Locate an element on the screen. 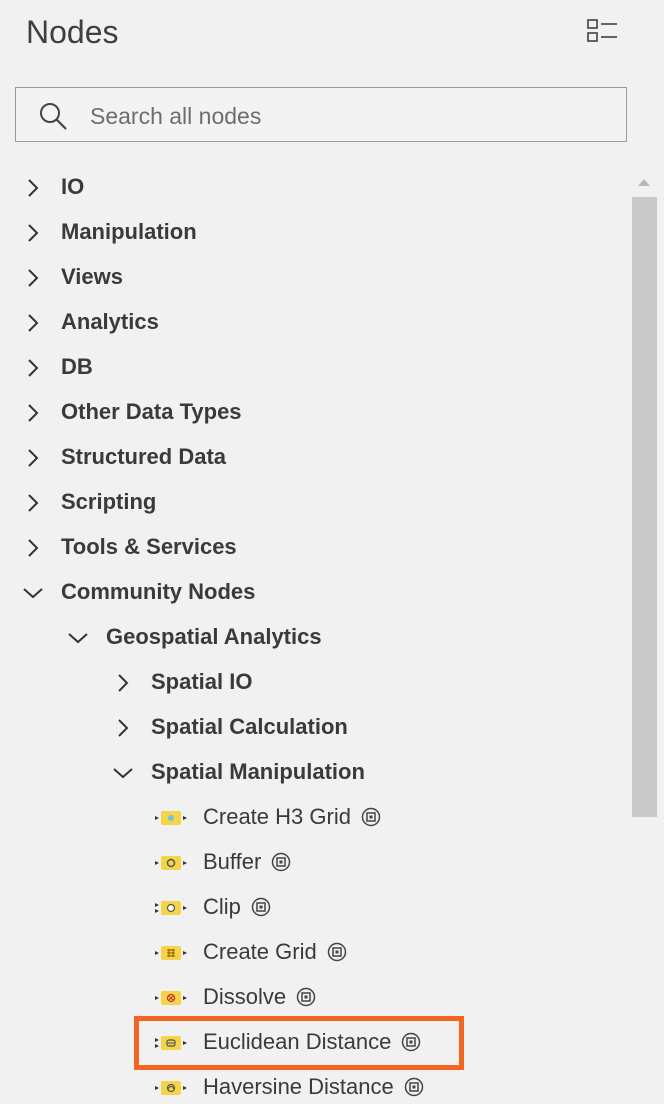 This screenshot has height=1104, width=664. tree-item-label: IO is located at coordinates (73, 186).